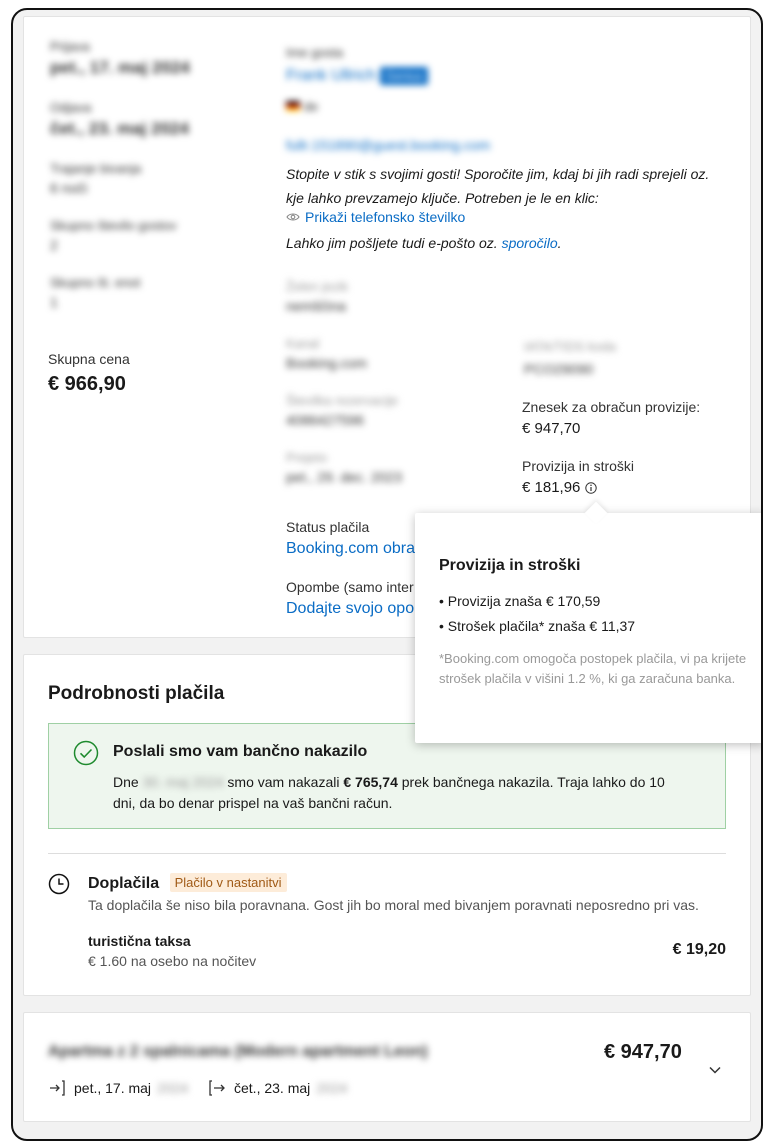 This screenshot has width=775, height=1148. I want to click on room-checkin: pet., 17. maj 2024, so click(118, 1088).